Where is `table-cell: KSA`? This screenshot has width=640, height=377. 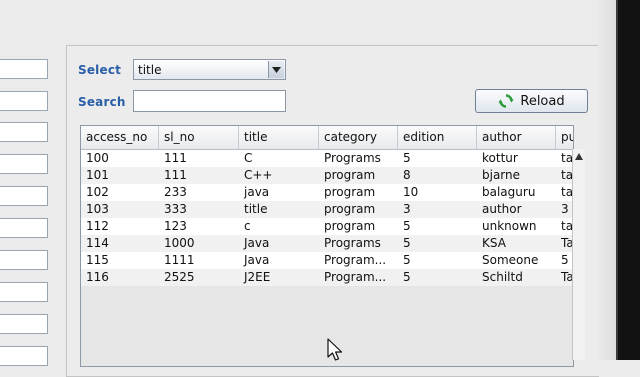 table-cell: KSA is located at coordinates (516, 243).